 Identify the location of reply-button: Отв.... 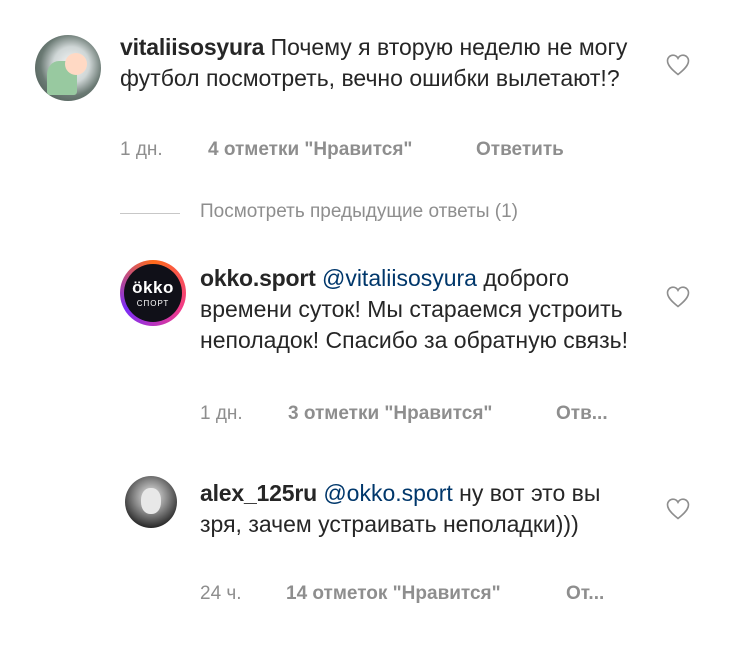
(582, 414).